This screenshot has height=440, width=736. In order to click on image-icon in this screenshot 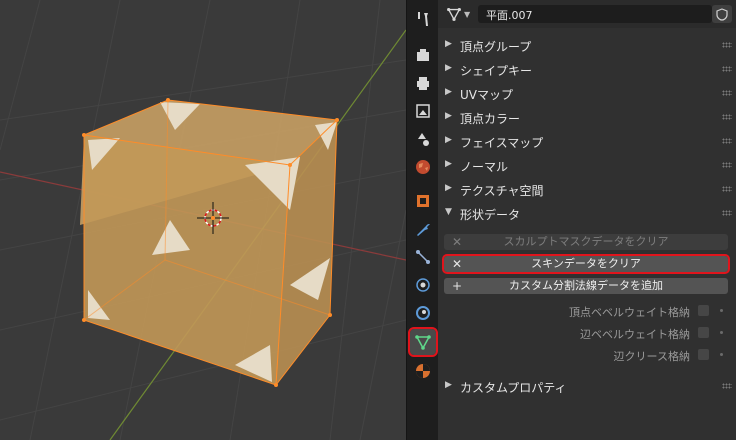, I will do `click(423, 111)`.